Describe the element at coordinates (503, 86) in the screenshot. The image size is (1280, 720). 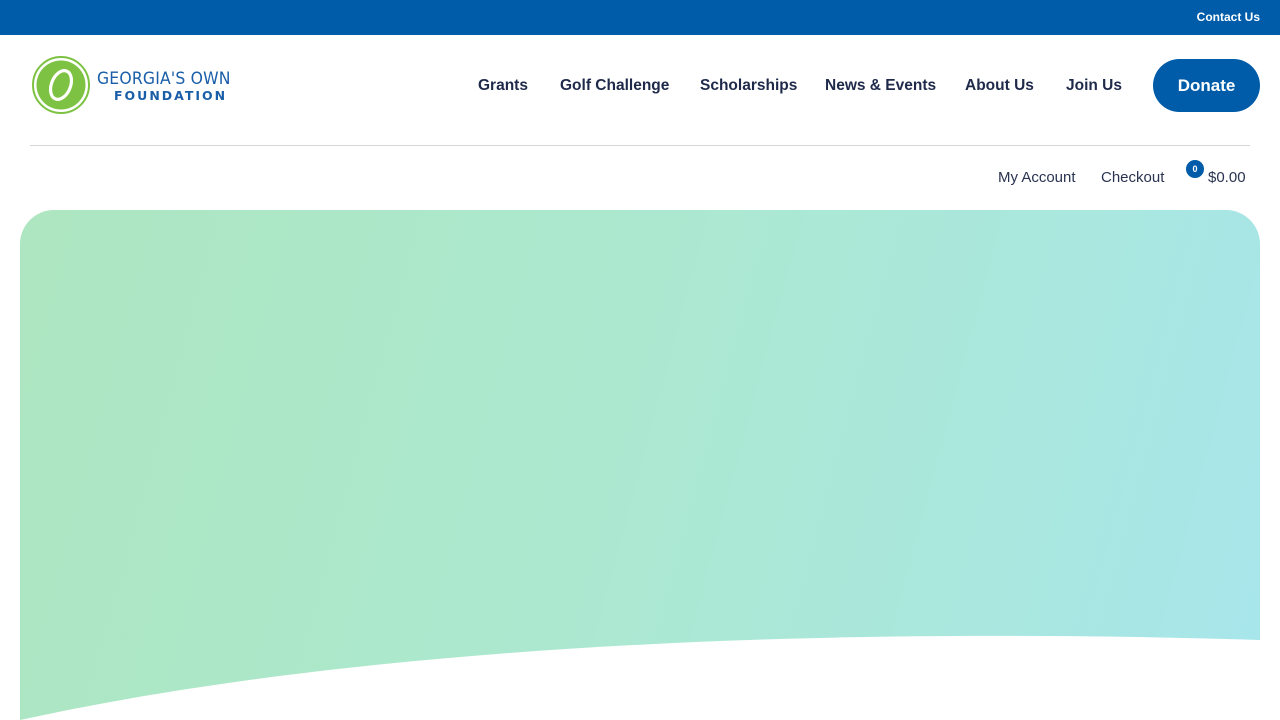
I see `nav-item-grants: Grants` at that location.